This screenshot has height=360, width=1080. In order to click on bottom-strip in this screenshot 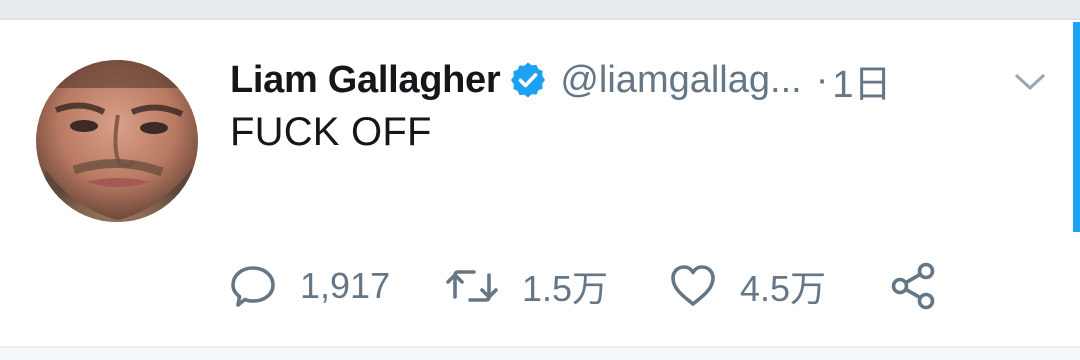, I will do `click(540, 354)`.